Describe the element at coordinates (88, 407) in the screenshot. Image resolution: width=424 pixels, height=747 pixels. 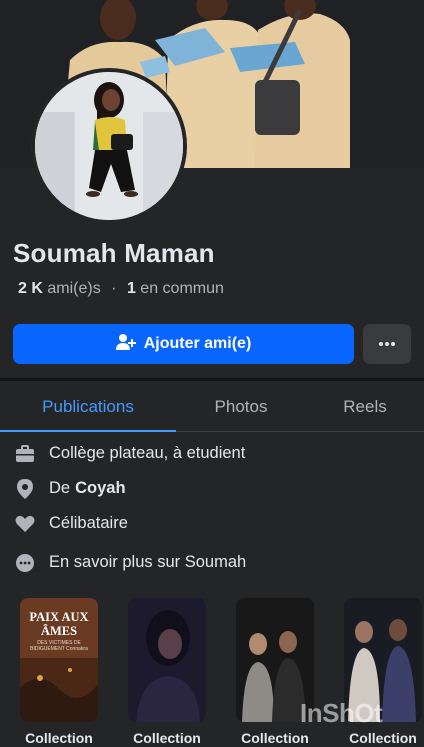
I see `tab-publications: Publications` at that location.